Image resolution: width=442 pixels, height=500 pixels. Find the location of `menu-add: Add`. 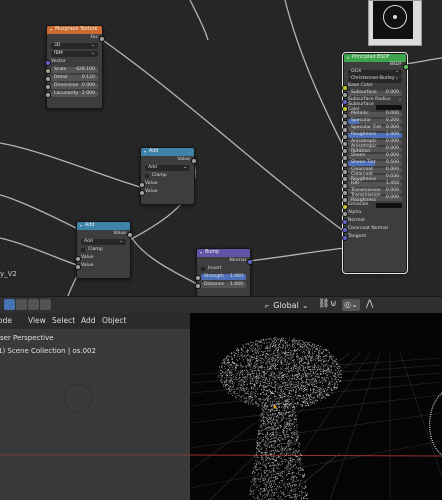

menu-add: Add is located at coordinates (88, 320).